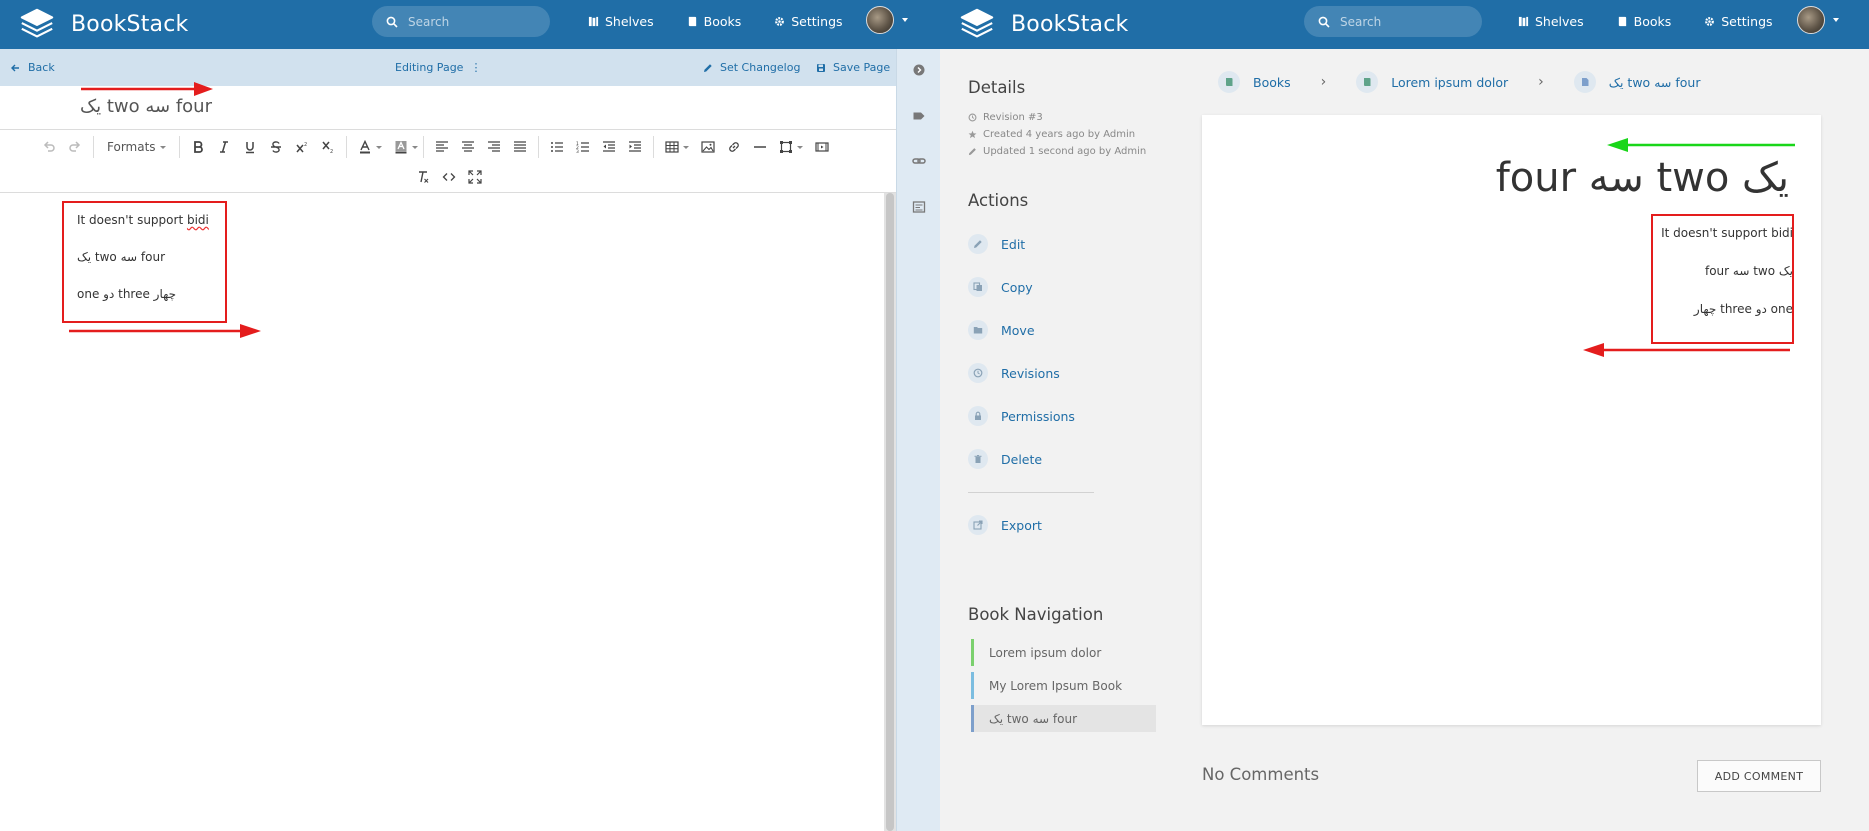 The width and height of the screenshot is (1869, 831). I want to click on insert-image-button, so click(708, 147).